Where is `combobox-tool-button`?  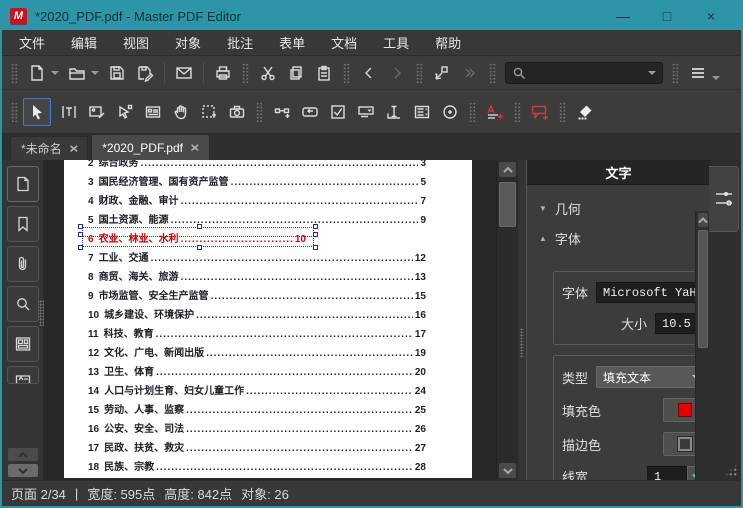 combobox-tool-button is located at coordinates (366, 112).